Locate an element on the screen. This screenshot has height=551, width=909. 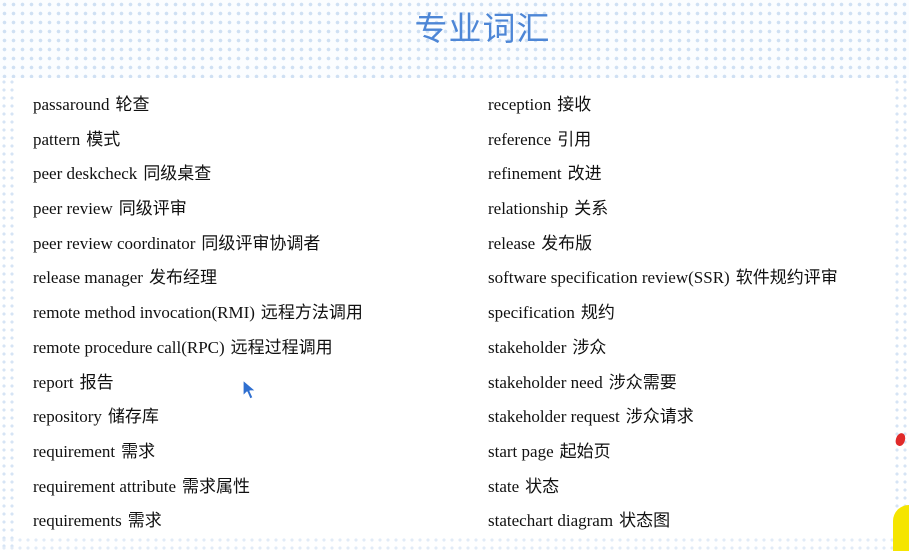
term-chinese: 关系 is located at coordinates (591, 209).